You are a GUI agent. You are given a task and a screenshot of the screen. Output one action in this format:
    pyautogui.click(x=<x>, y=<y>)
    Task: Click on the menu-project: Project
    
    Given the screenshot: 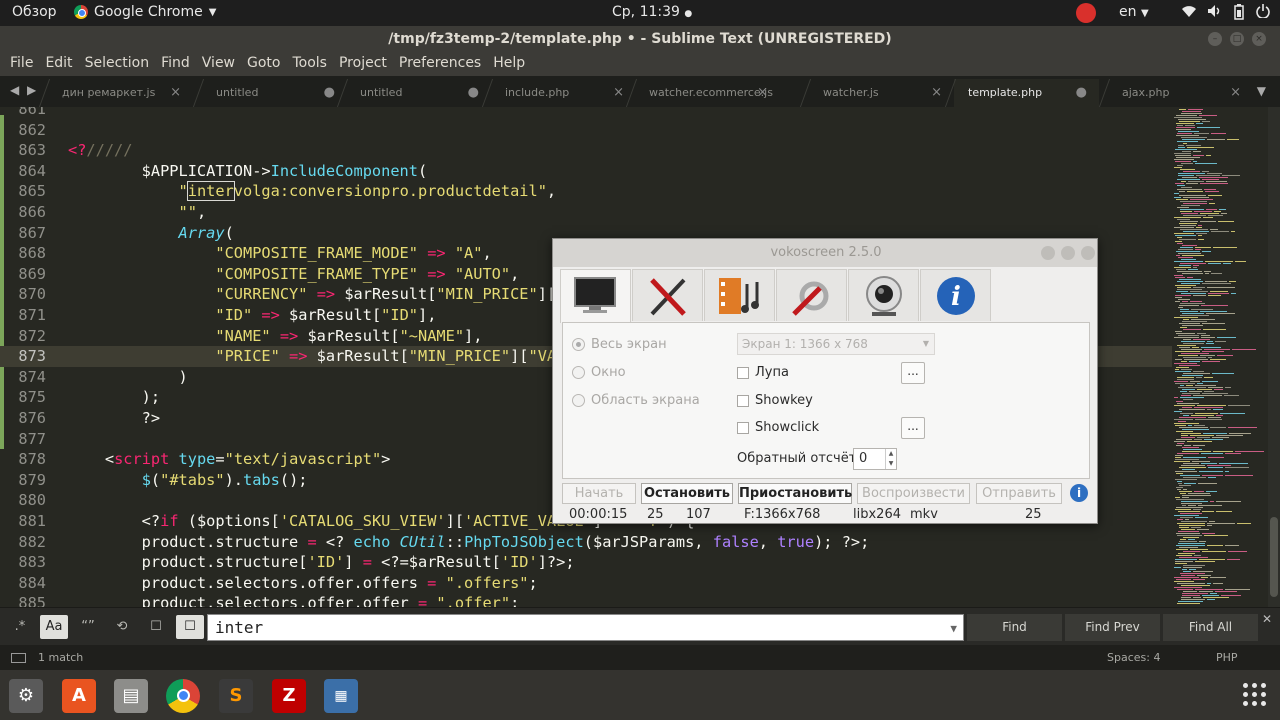 What is the action you would take?
    pyautogui.click(x=363, y=64)
    